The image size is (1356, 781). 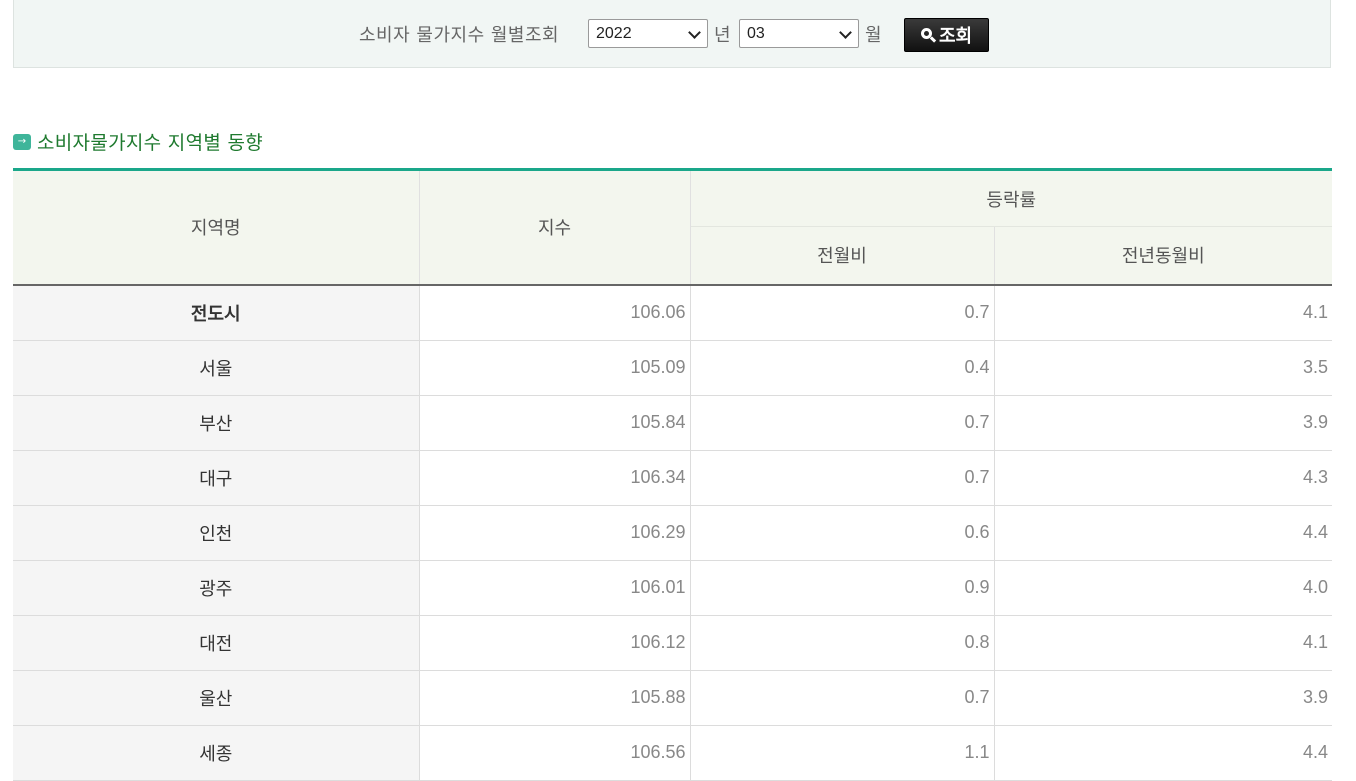 I want to click on mom-cell: 0.4, so click(x=842, y=368).